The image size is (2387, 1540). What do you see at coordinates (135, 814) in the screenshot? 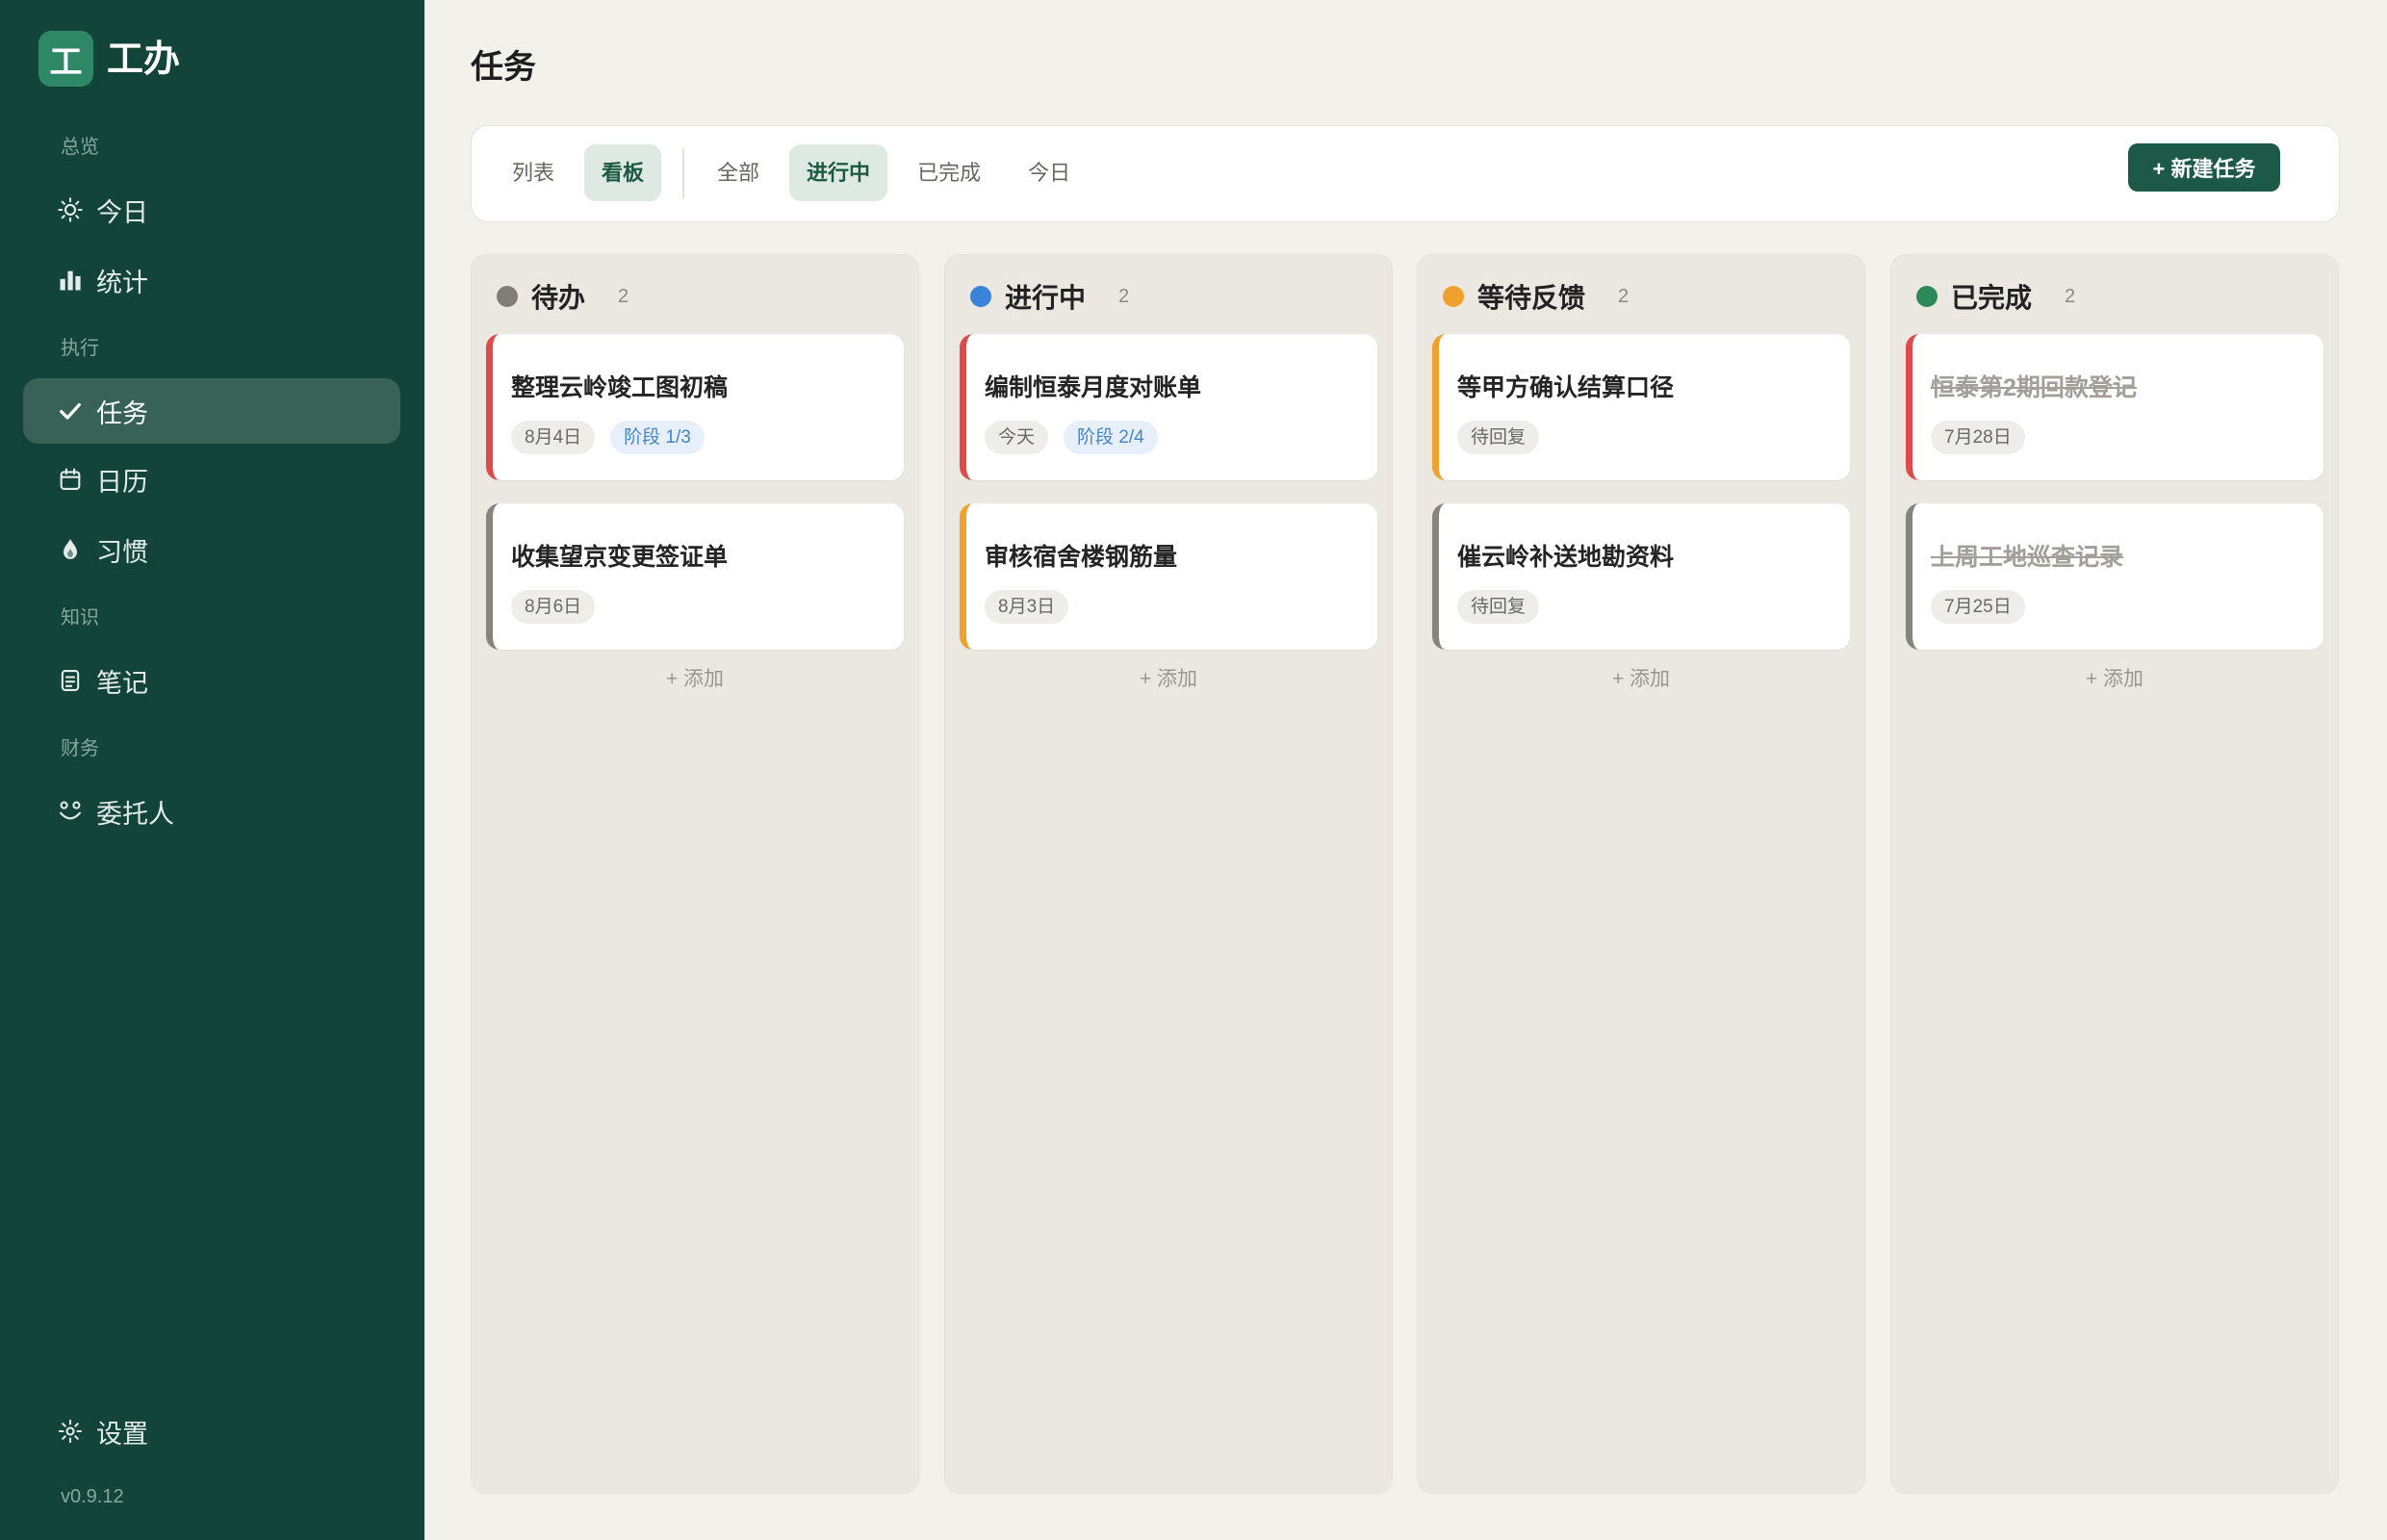
I see `sidebar-item-label: 委托人` at bounding box center [135, 814].